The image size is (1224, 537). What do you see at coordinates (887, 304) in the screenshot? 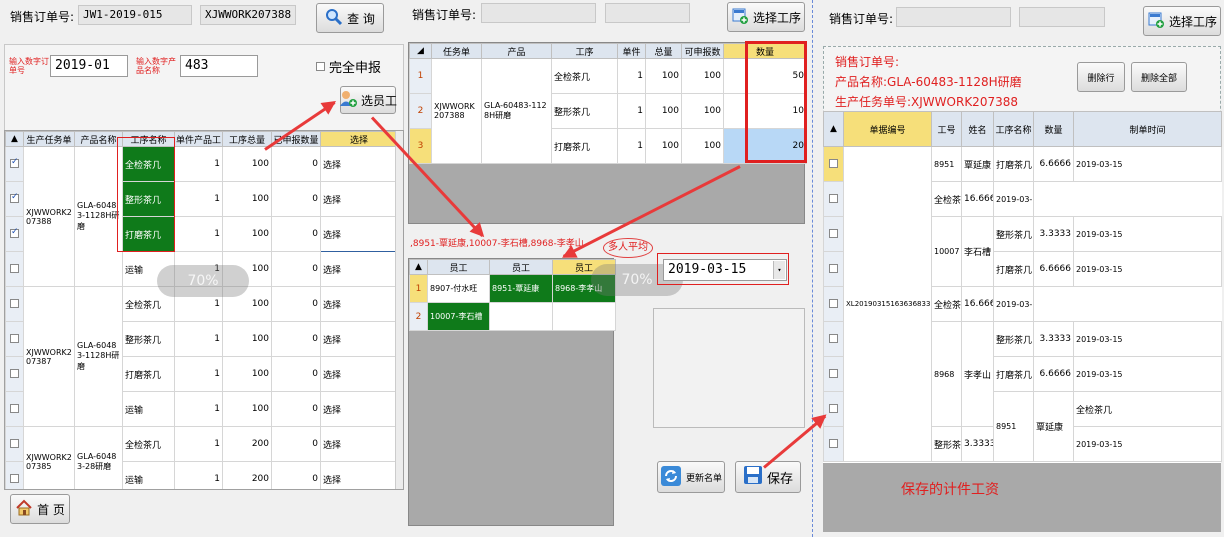
I see `doc-no-cell: XL20190315163636833` at bounding box center [887, 304].